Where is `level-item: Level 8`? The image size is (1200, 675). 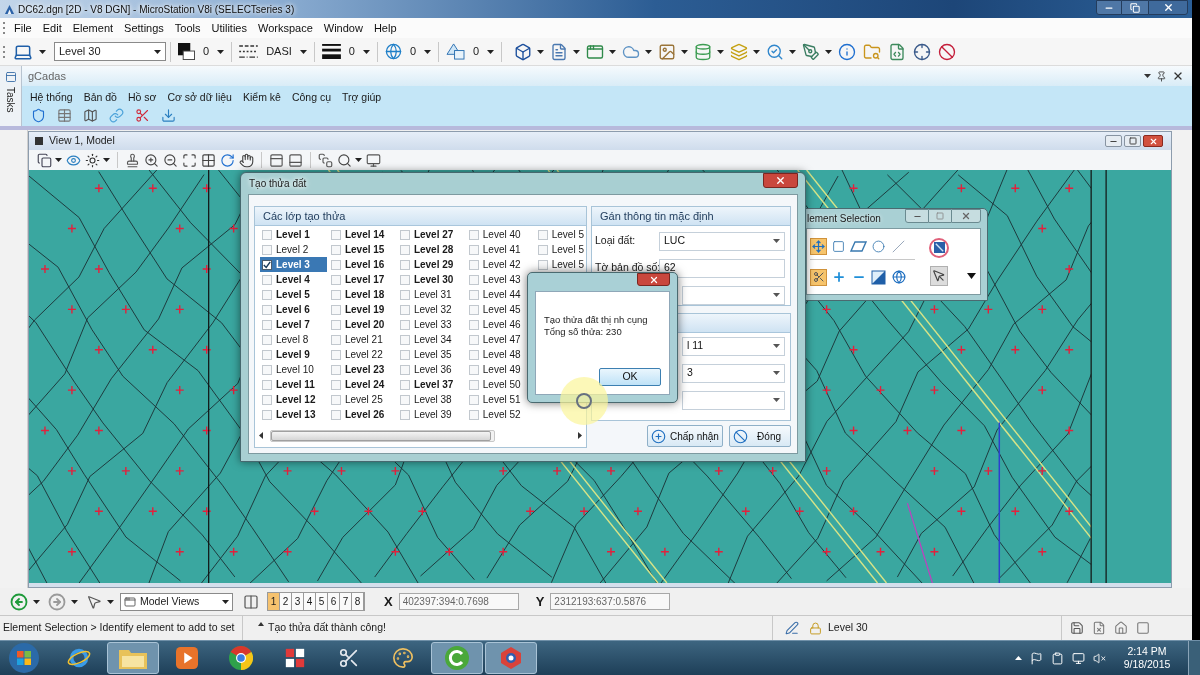
level-item: Level 8 is located at coordinates (285, 339).